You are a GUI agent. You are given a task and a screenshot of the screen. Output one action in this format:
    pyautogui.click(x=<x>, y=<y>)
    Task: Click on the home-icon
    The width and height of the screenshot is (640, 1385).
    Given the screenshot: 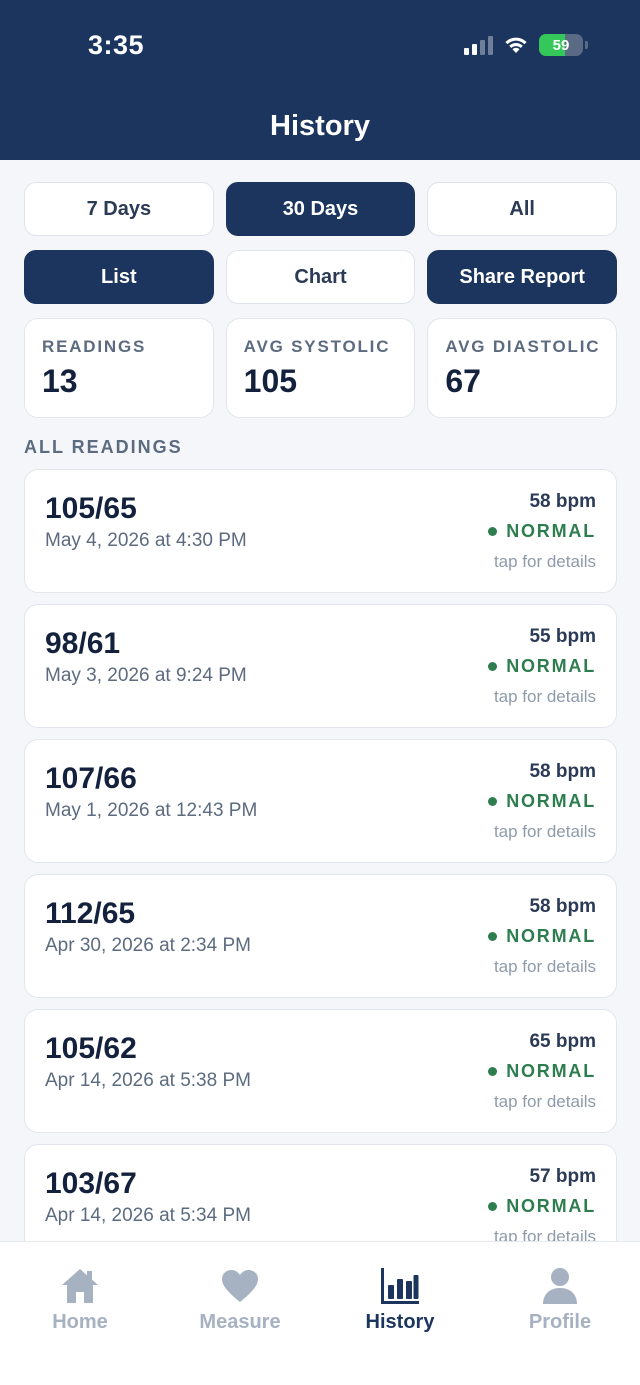 What is the action you would take?
    pyautogui.click(x=80, y=1286)
    